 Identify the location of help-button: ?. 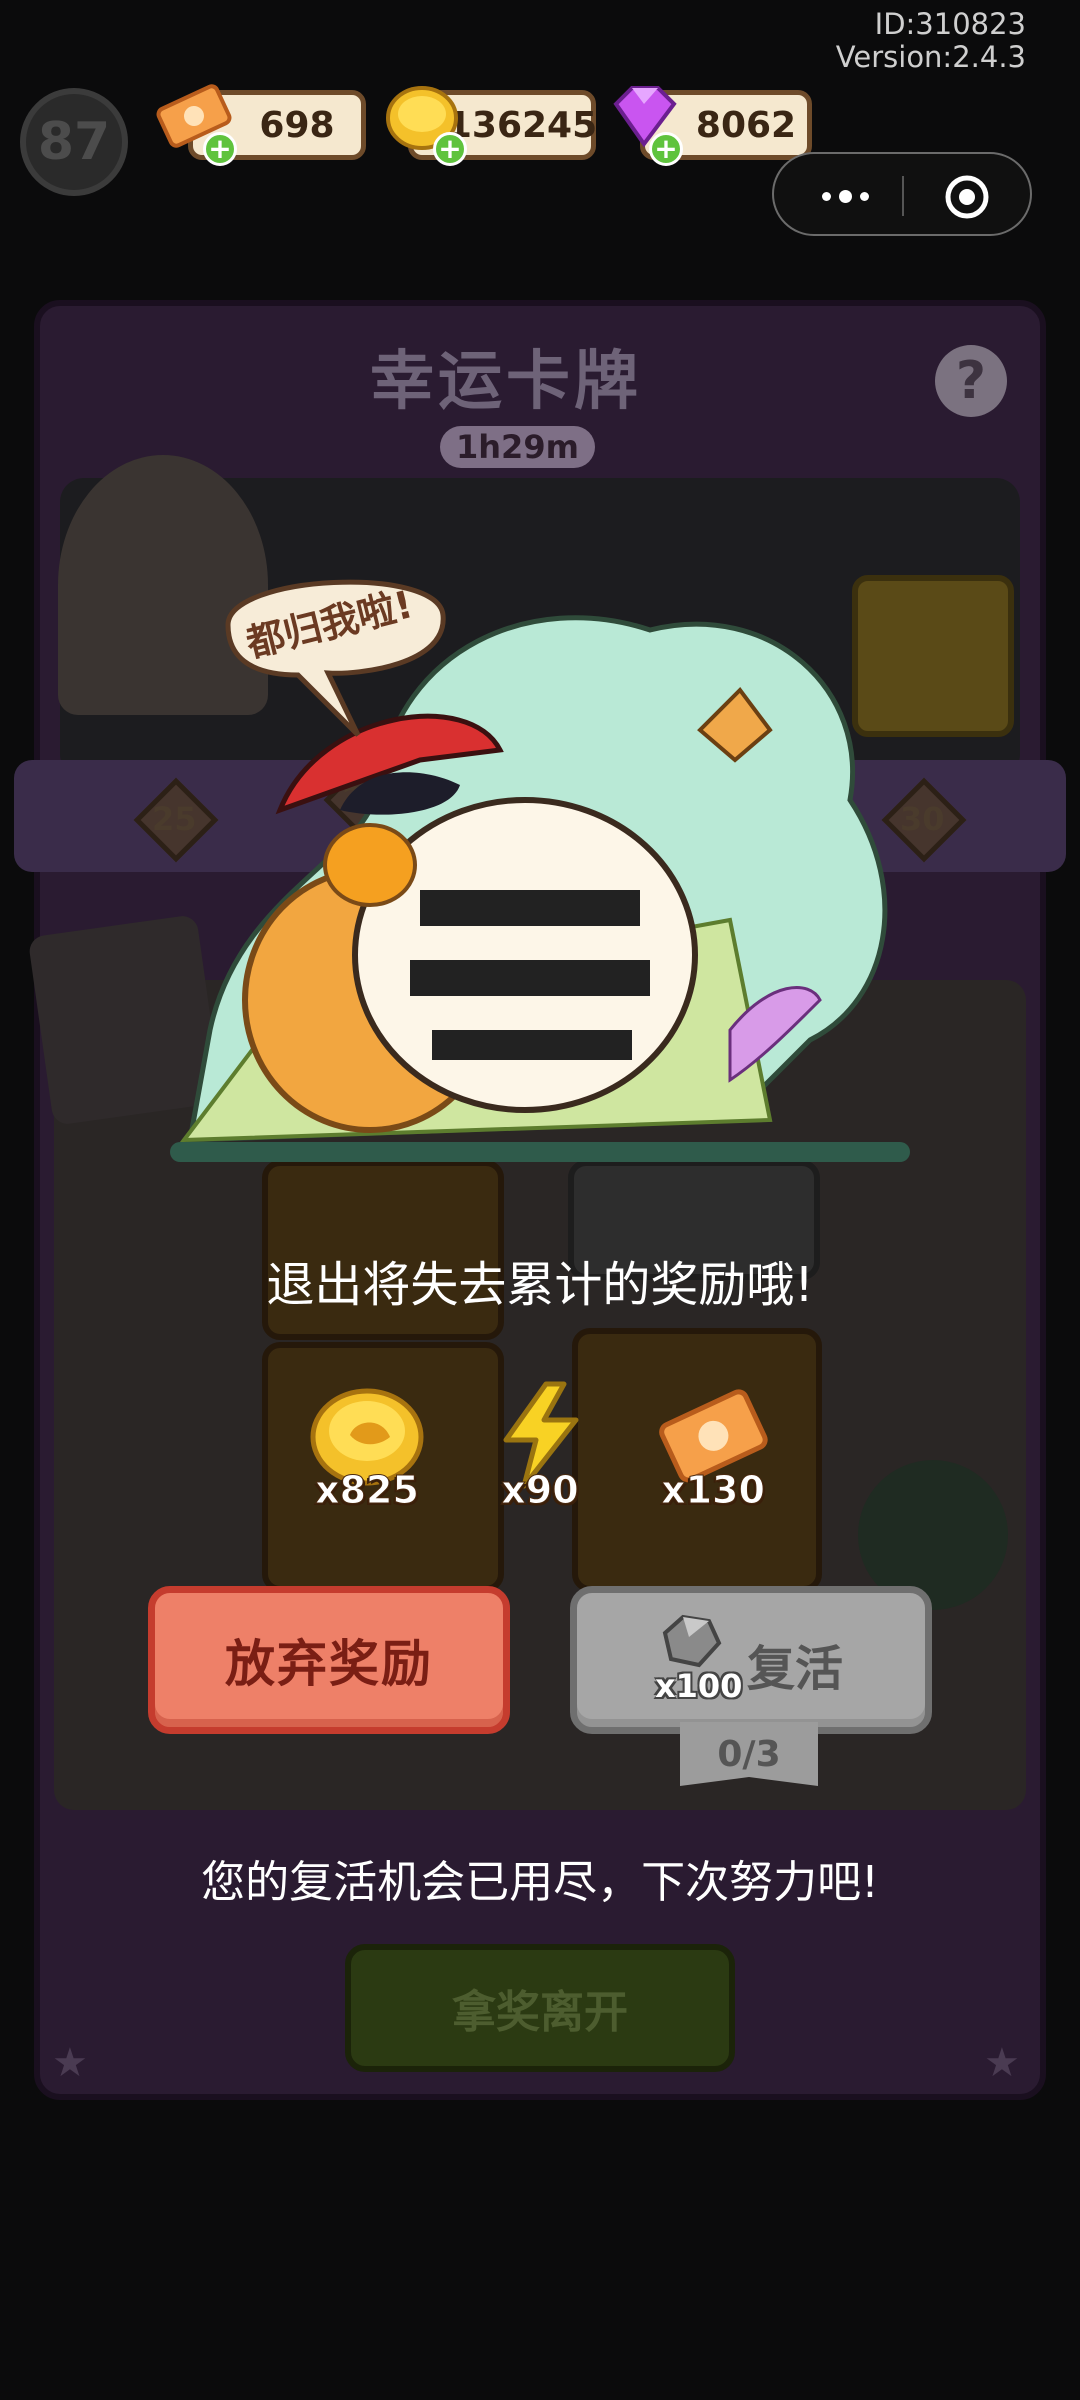
(971, 381).